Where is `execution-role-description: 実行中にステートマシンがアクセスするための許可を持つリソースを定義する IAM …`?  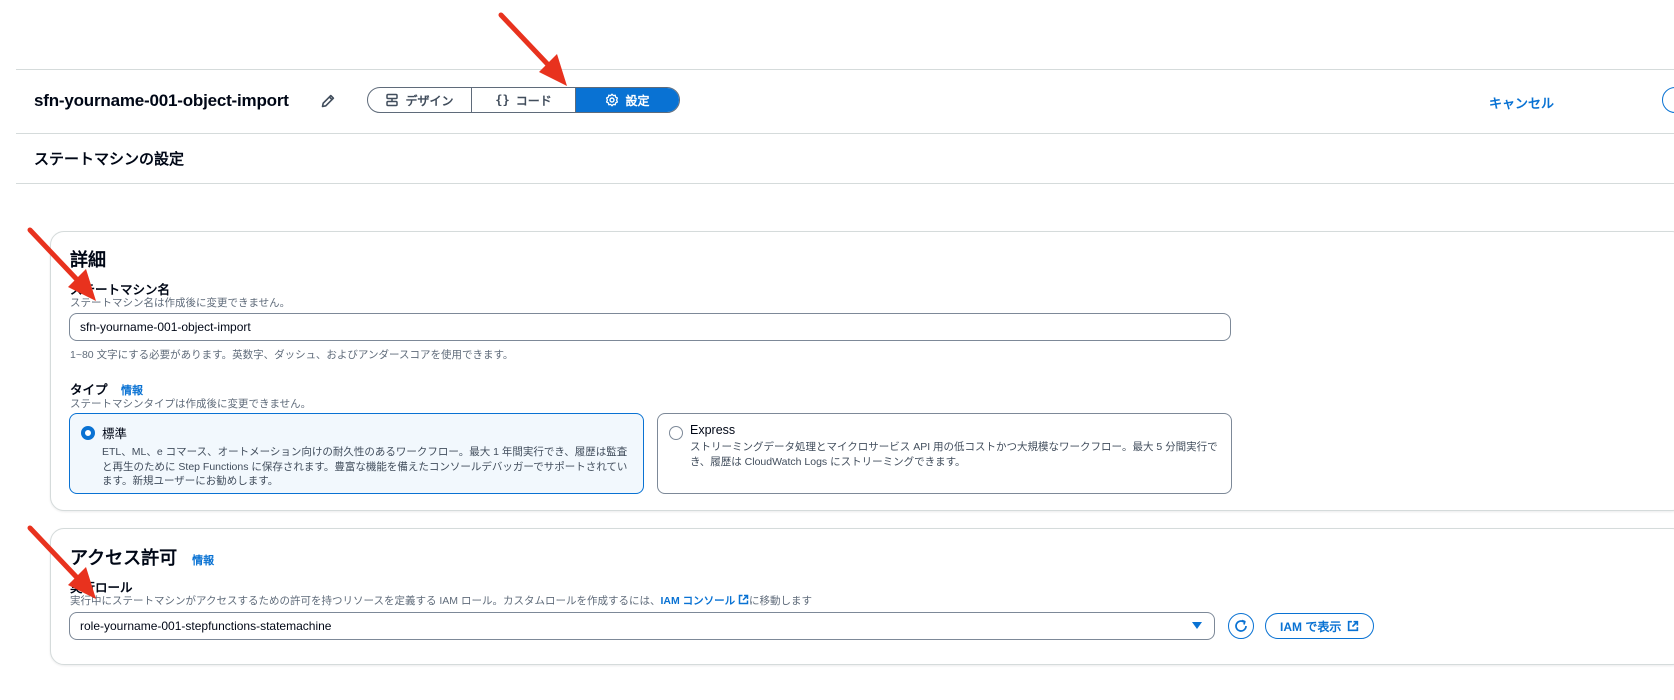
execution-role-description: 実行中にステートマシンがアクセスするための許可を持つリソースを定義する IAM … is located at coordinates (441, 600).